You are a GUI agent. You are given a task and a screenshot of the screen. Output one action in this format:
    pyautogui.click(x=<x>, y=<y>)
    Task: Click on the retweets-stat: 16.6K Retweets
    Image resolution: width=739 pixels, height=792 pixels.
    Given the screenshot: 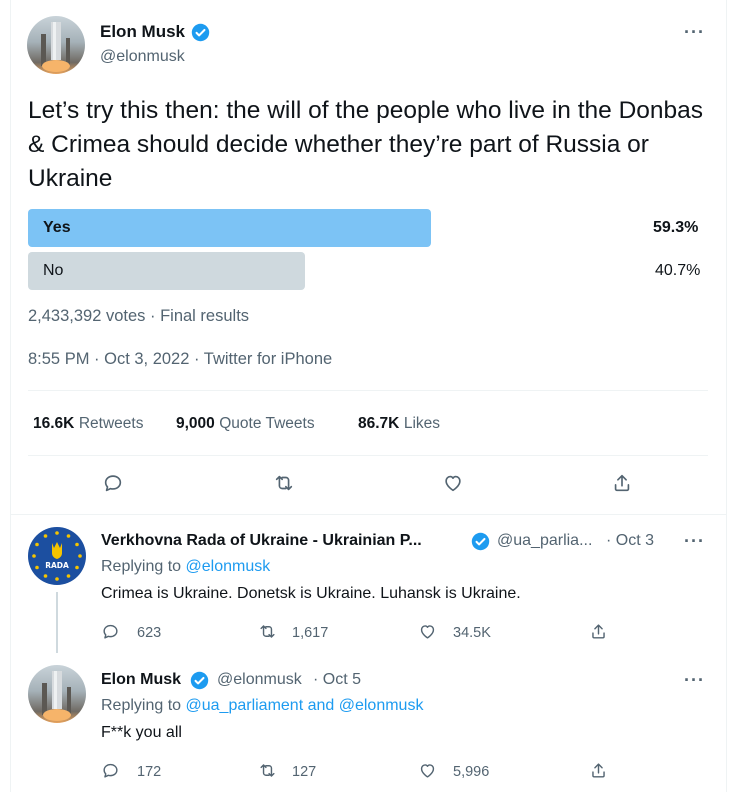 What is the action you would take?
    pyautogui.click(x=88, y=424)
    